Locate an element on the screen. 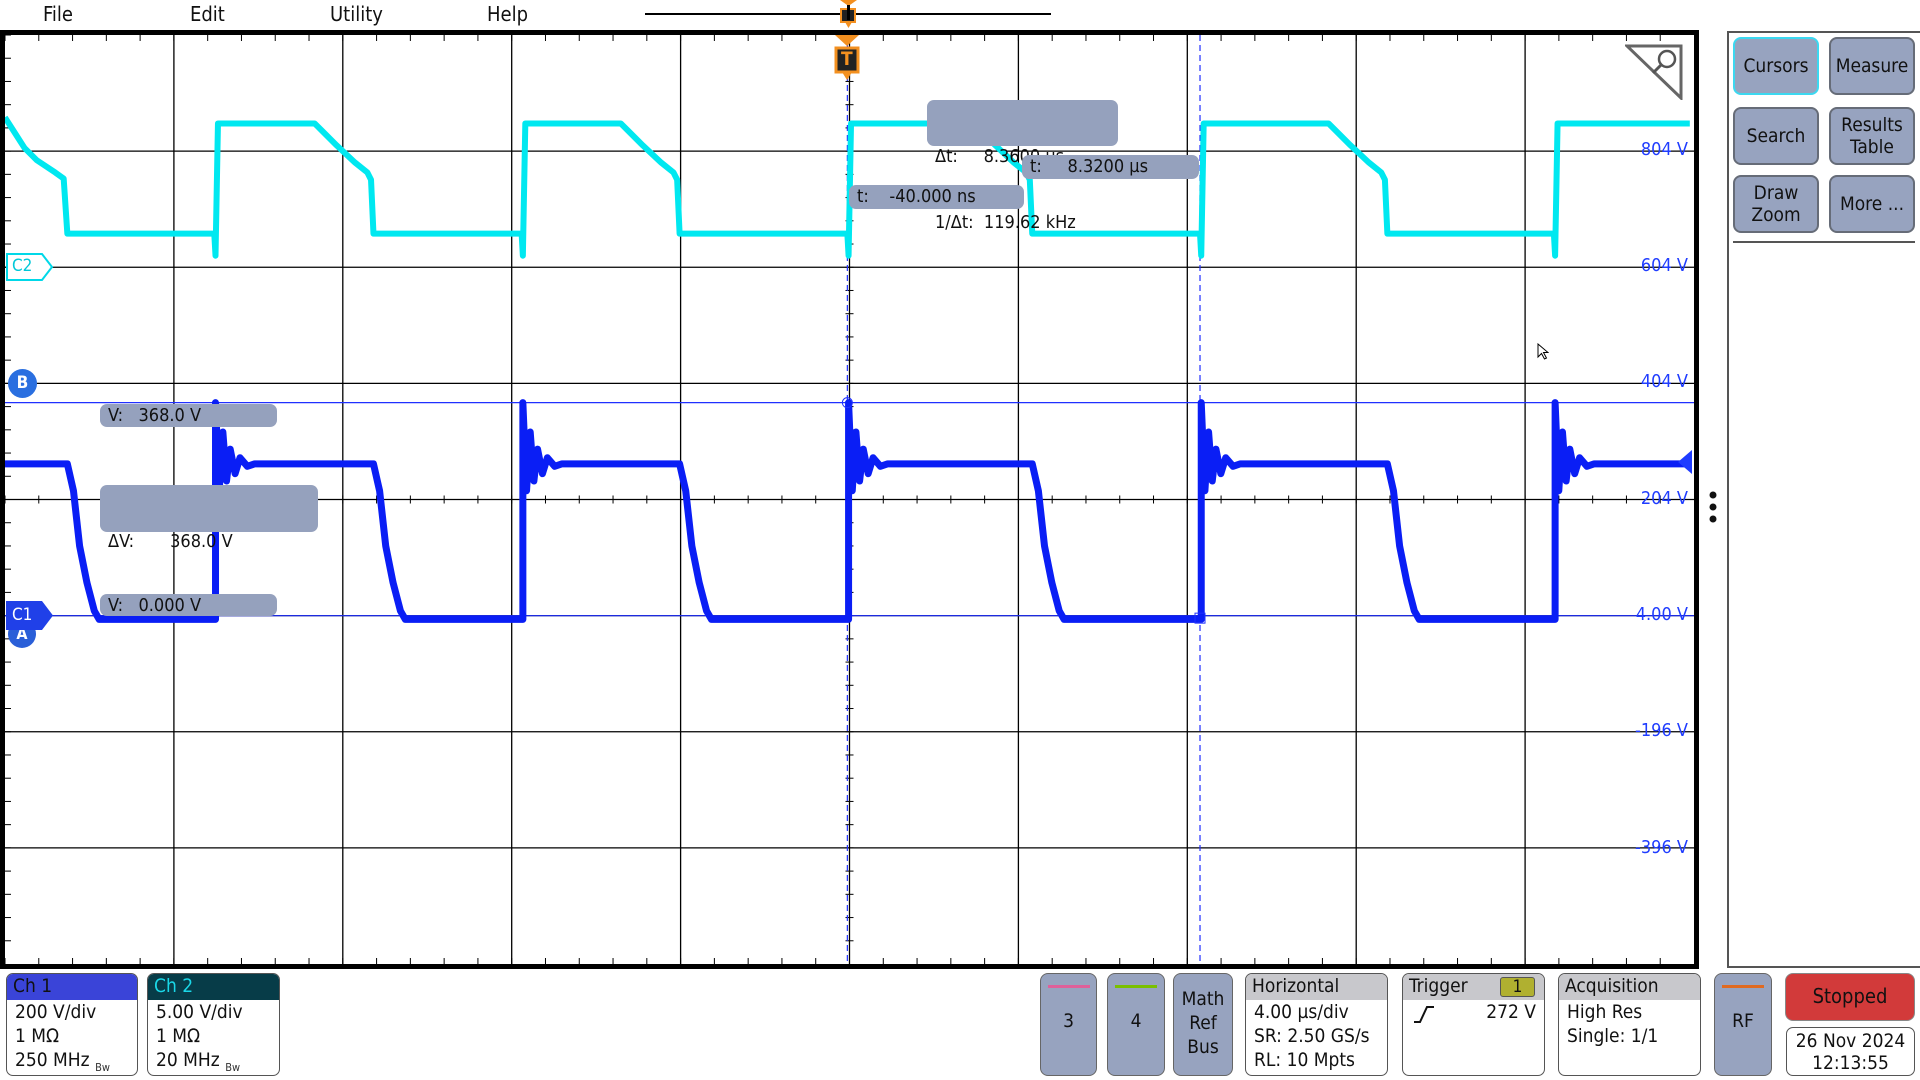 This screenshot has height=1080, width=1920. record-length: RL: 10 Mpts is located at coordinates (1304, 1060).